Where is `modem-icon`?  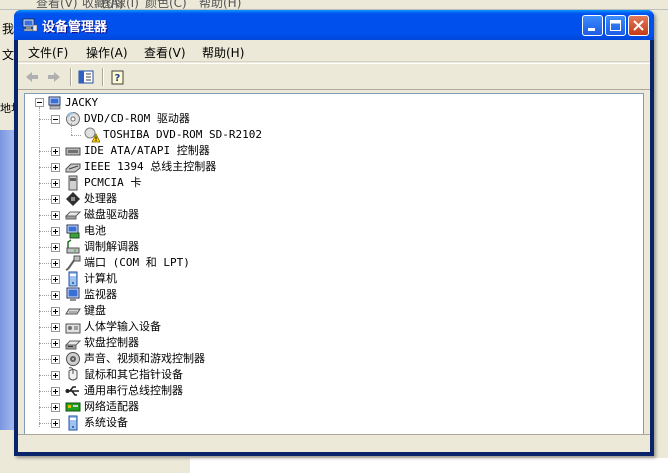 modem-icon is located at coordinates (73, 247).